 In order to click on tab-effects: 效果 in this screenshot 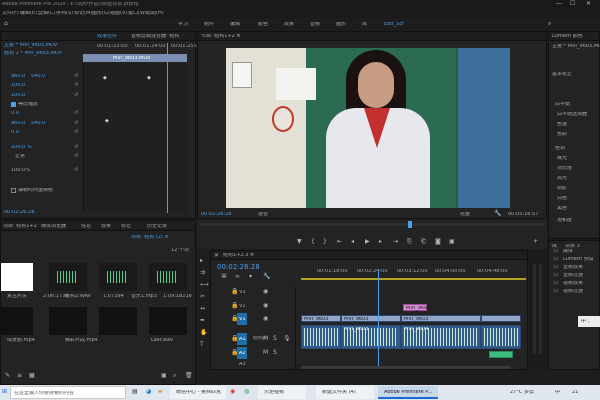, I will do `click(106, 226)`.